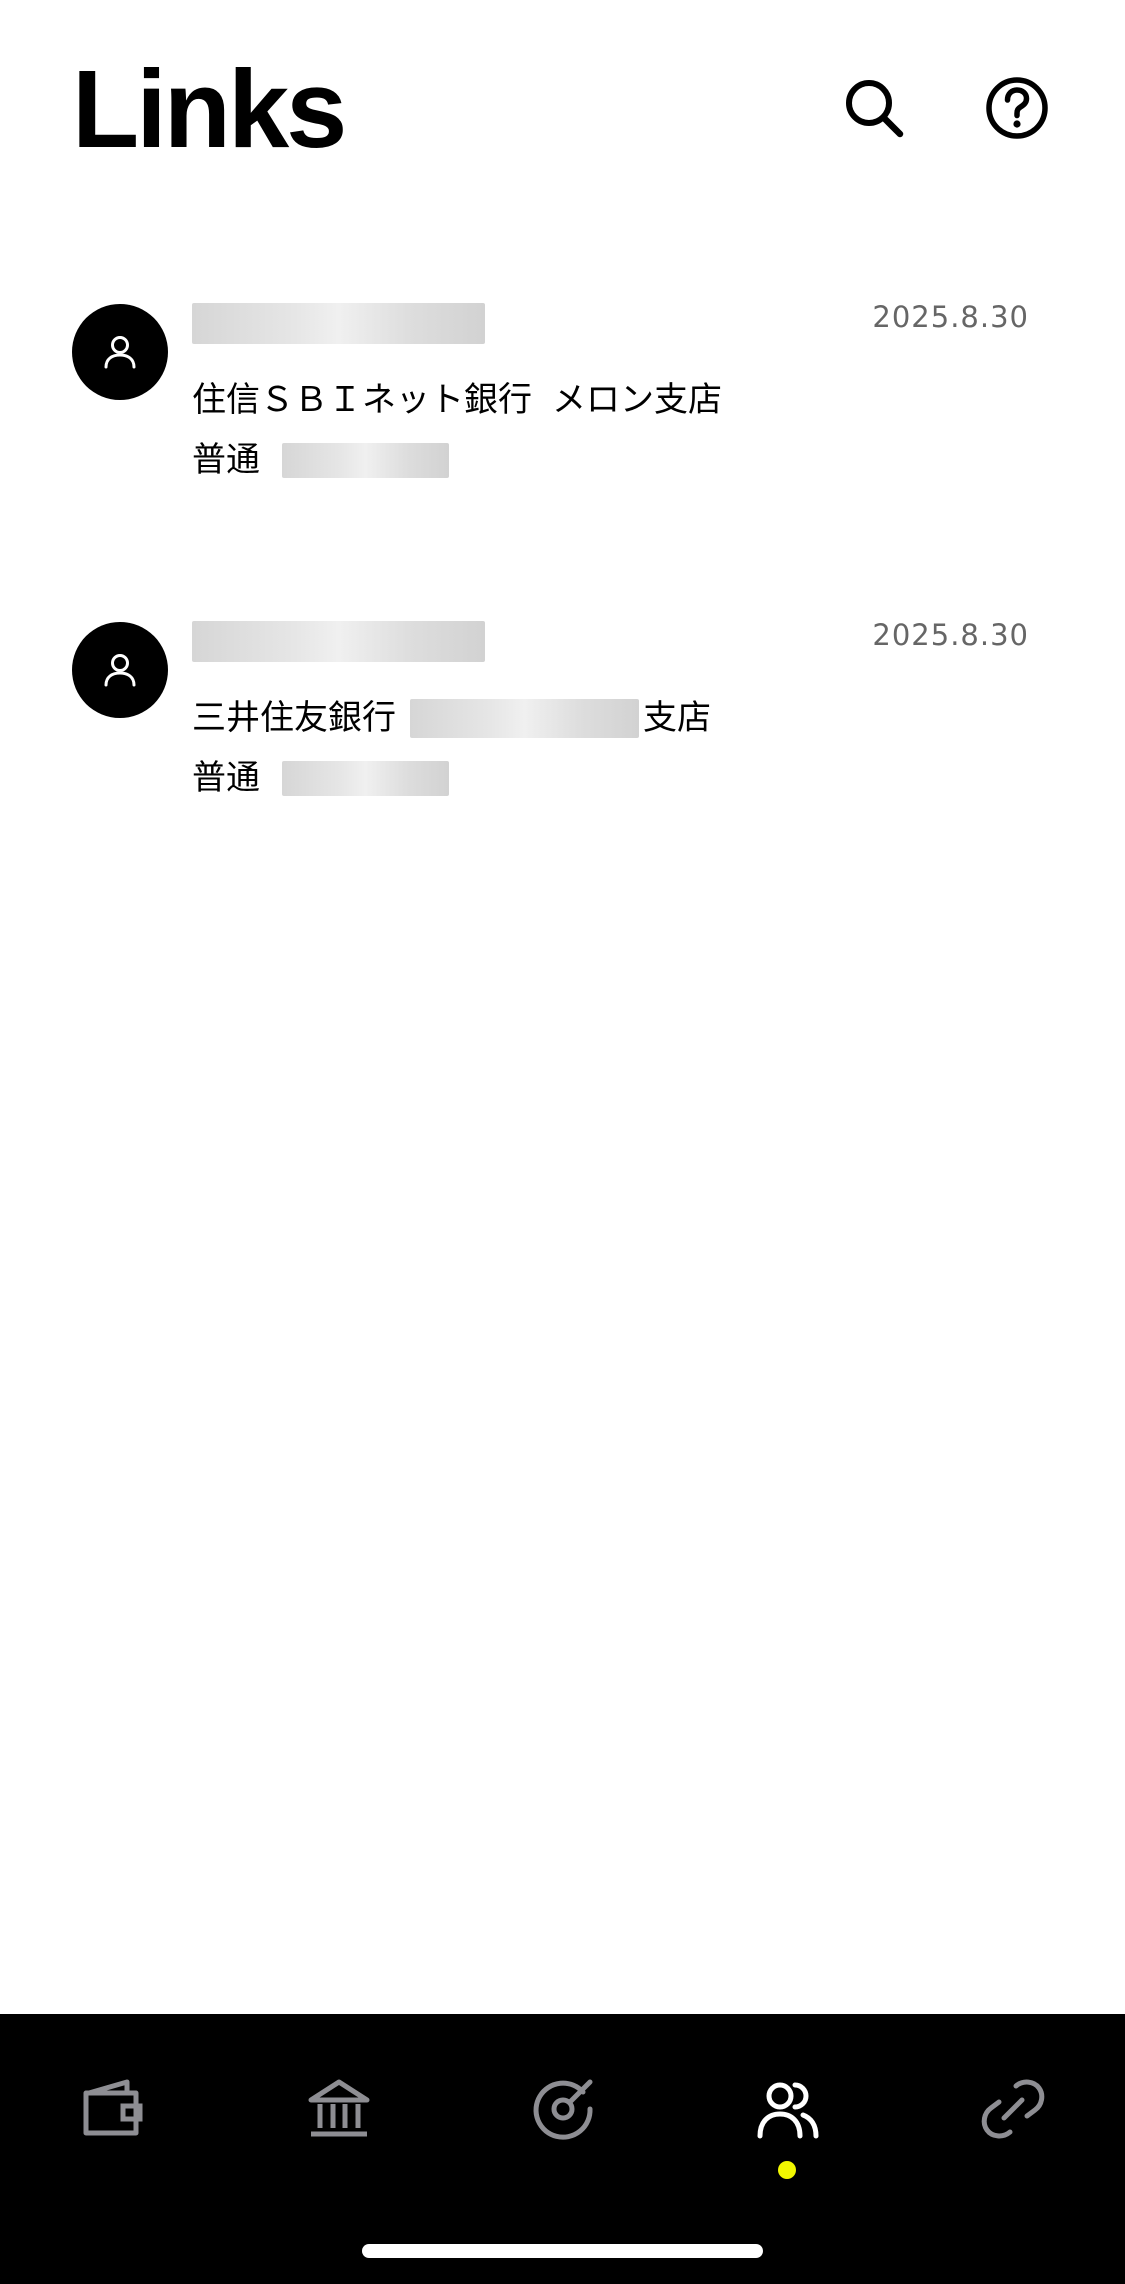 This screenshot has height=2284, width=1125. What do you see at coordinates (562, 757) in the screenshot?
I see `list-item: 2025.8.30 三井住友銀行 支店 普通` at bounding box center [562, 757].